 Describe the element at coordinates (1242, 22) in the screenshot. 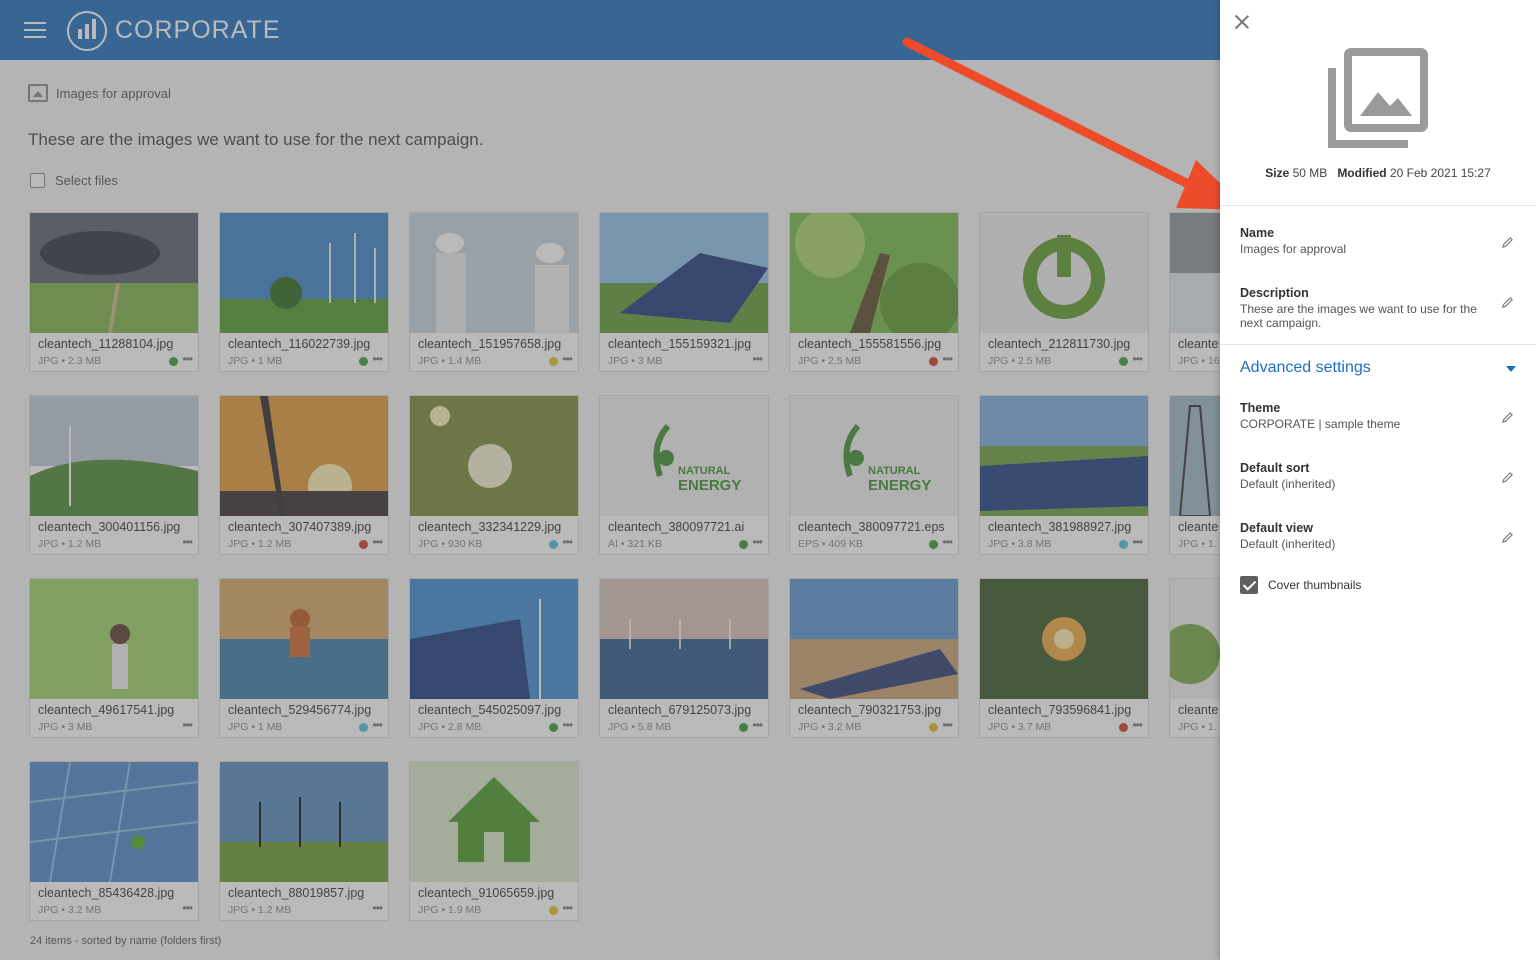

I see `close-icon` at that location.